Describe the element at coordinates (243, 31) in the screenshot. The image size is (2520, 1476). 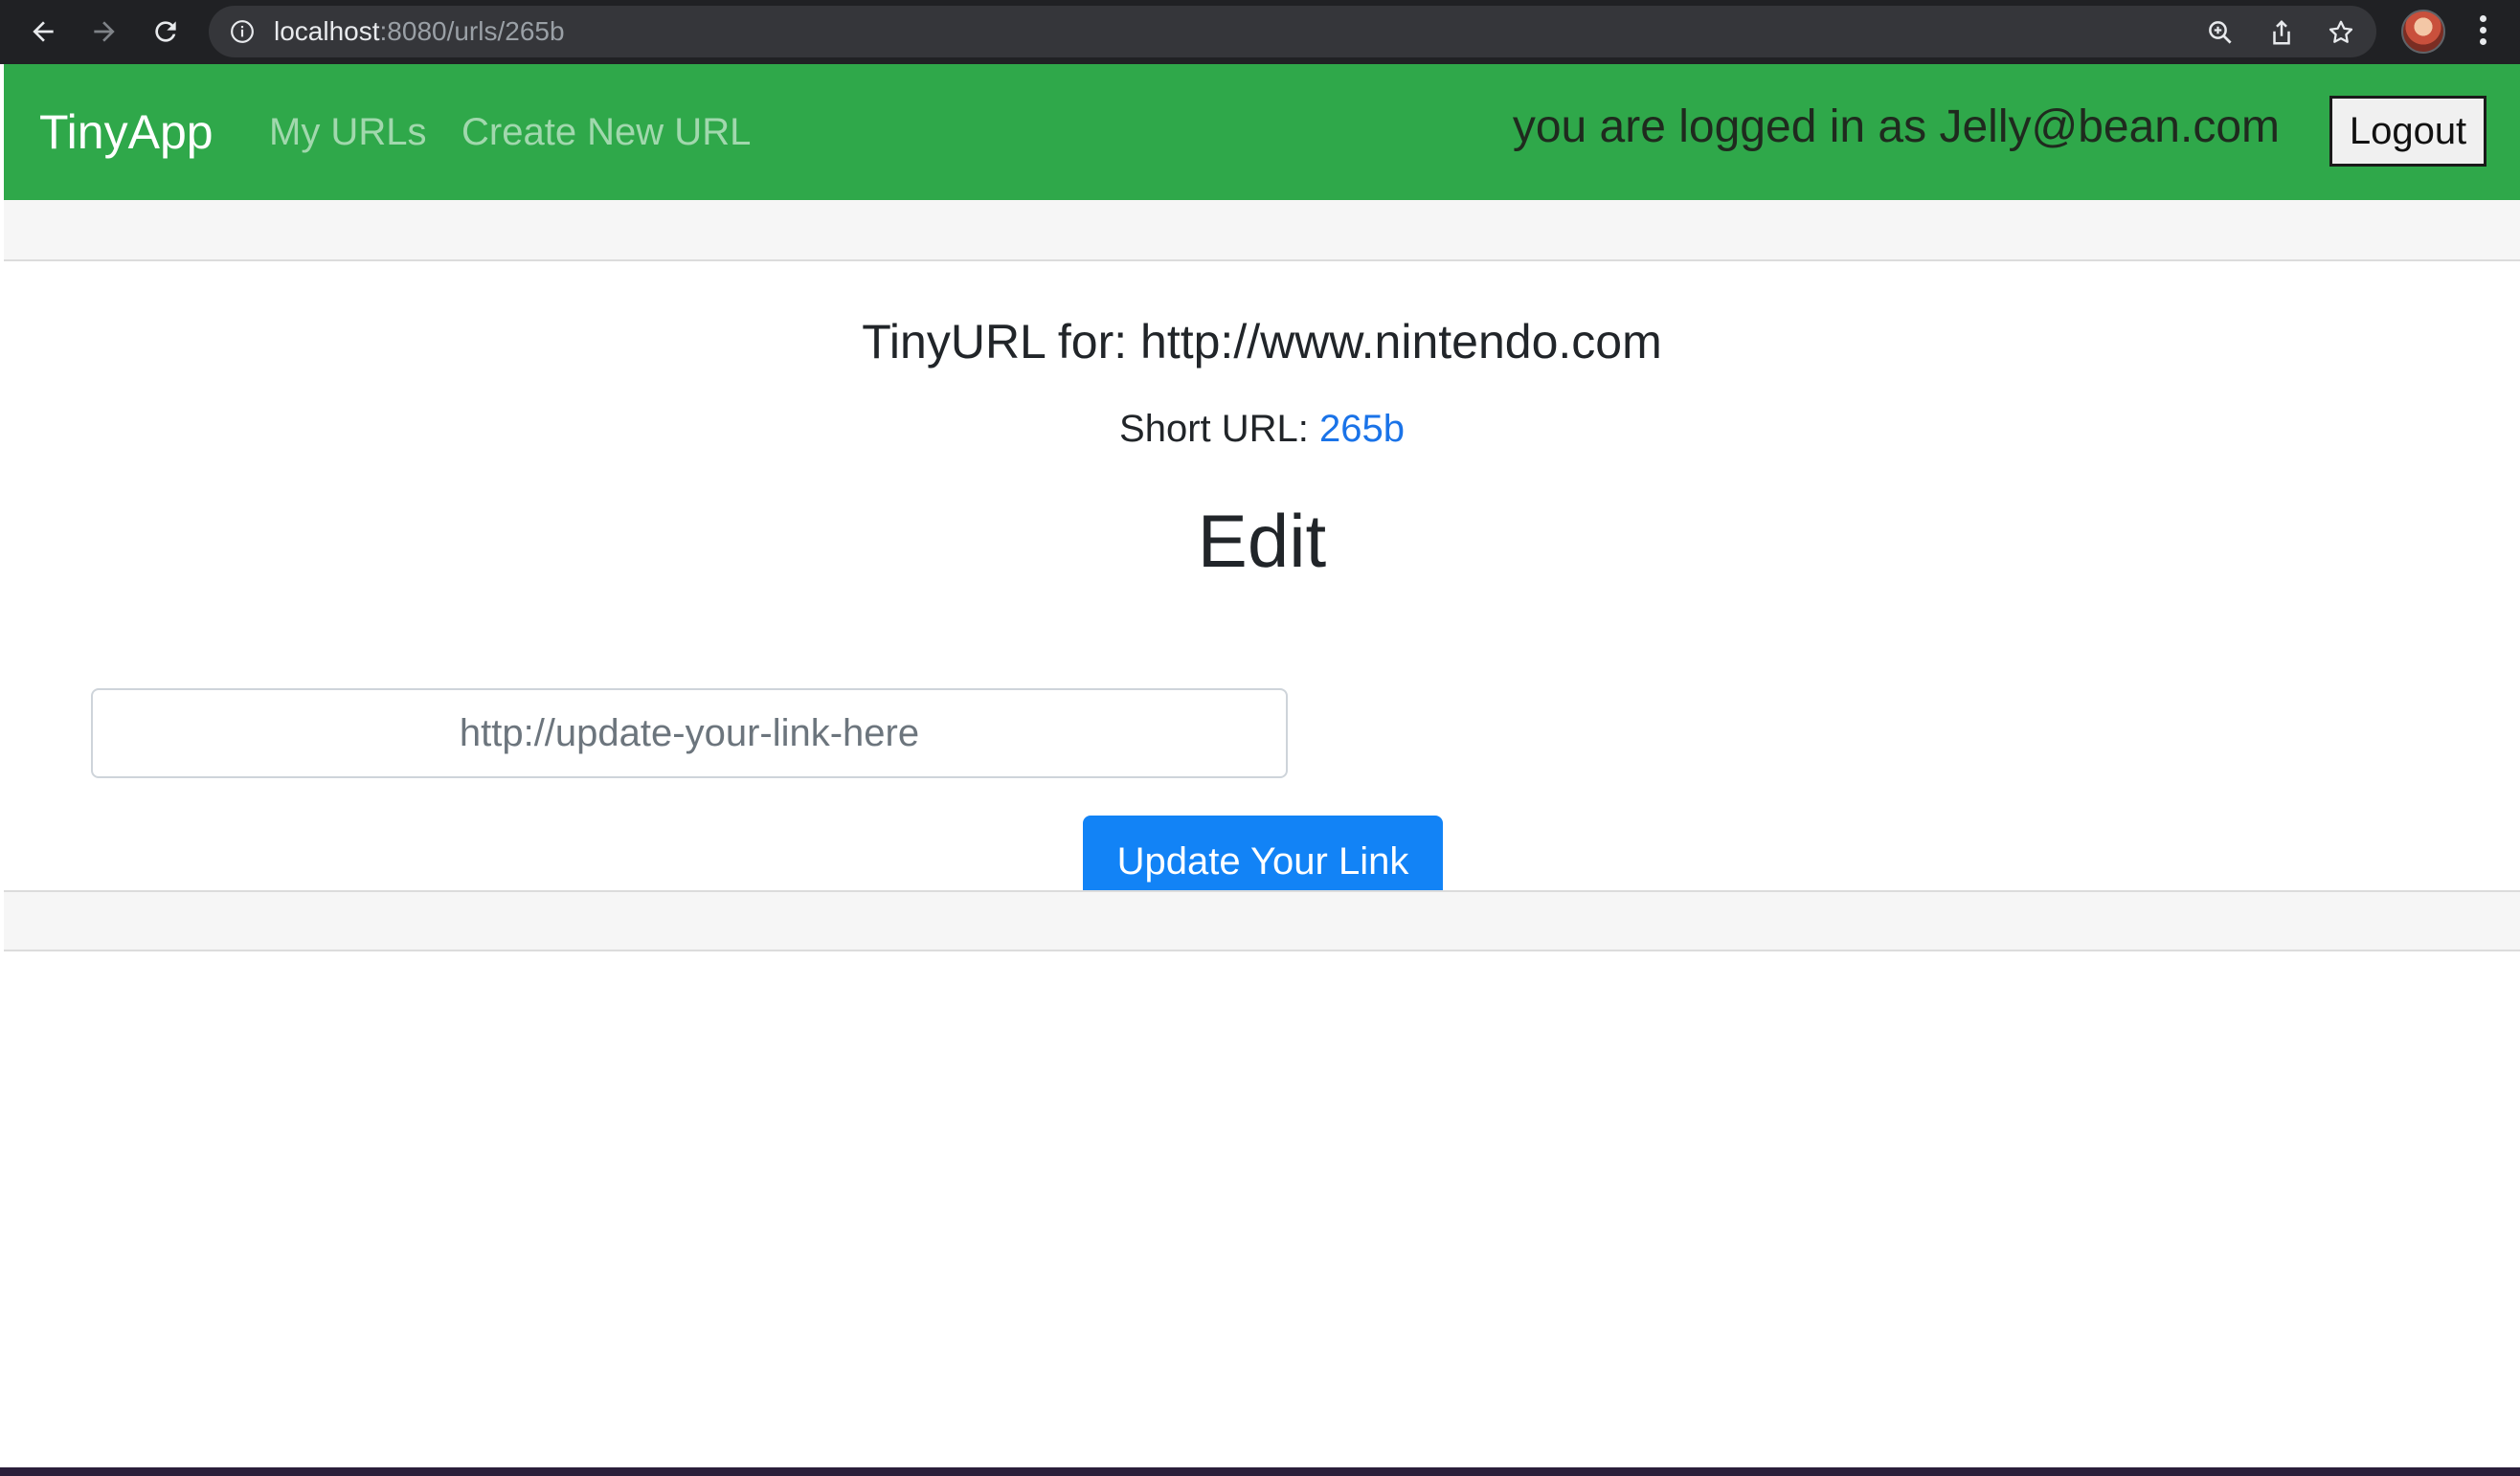
I see `site-info-icon` at that location.